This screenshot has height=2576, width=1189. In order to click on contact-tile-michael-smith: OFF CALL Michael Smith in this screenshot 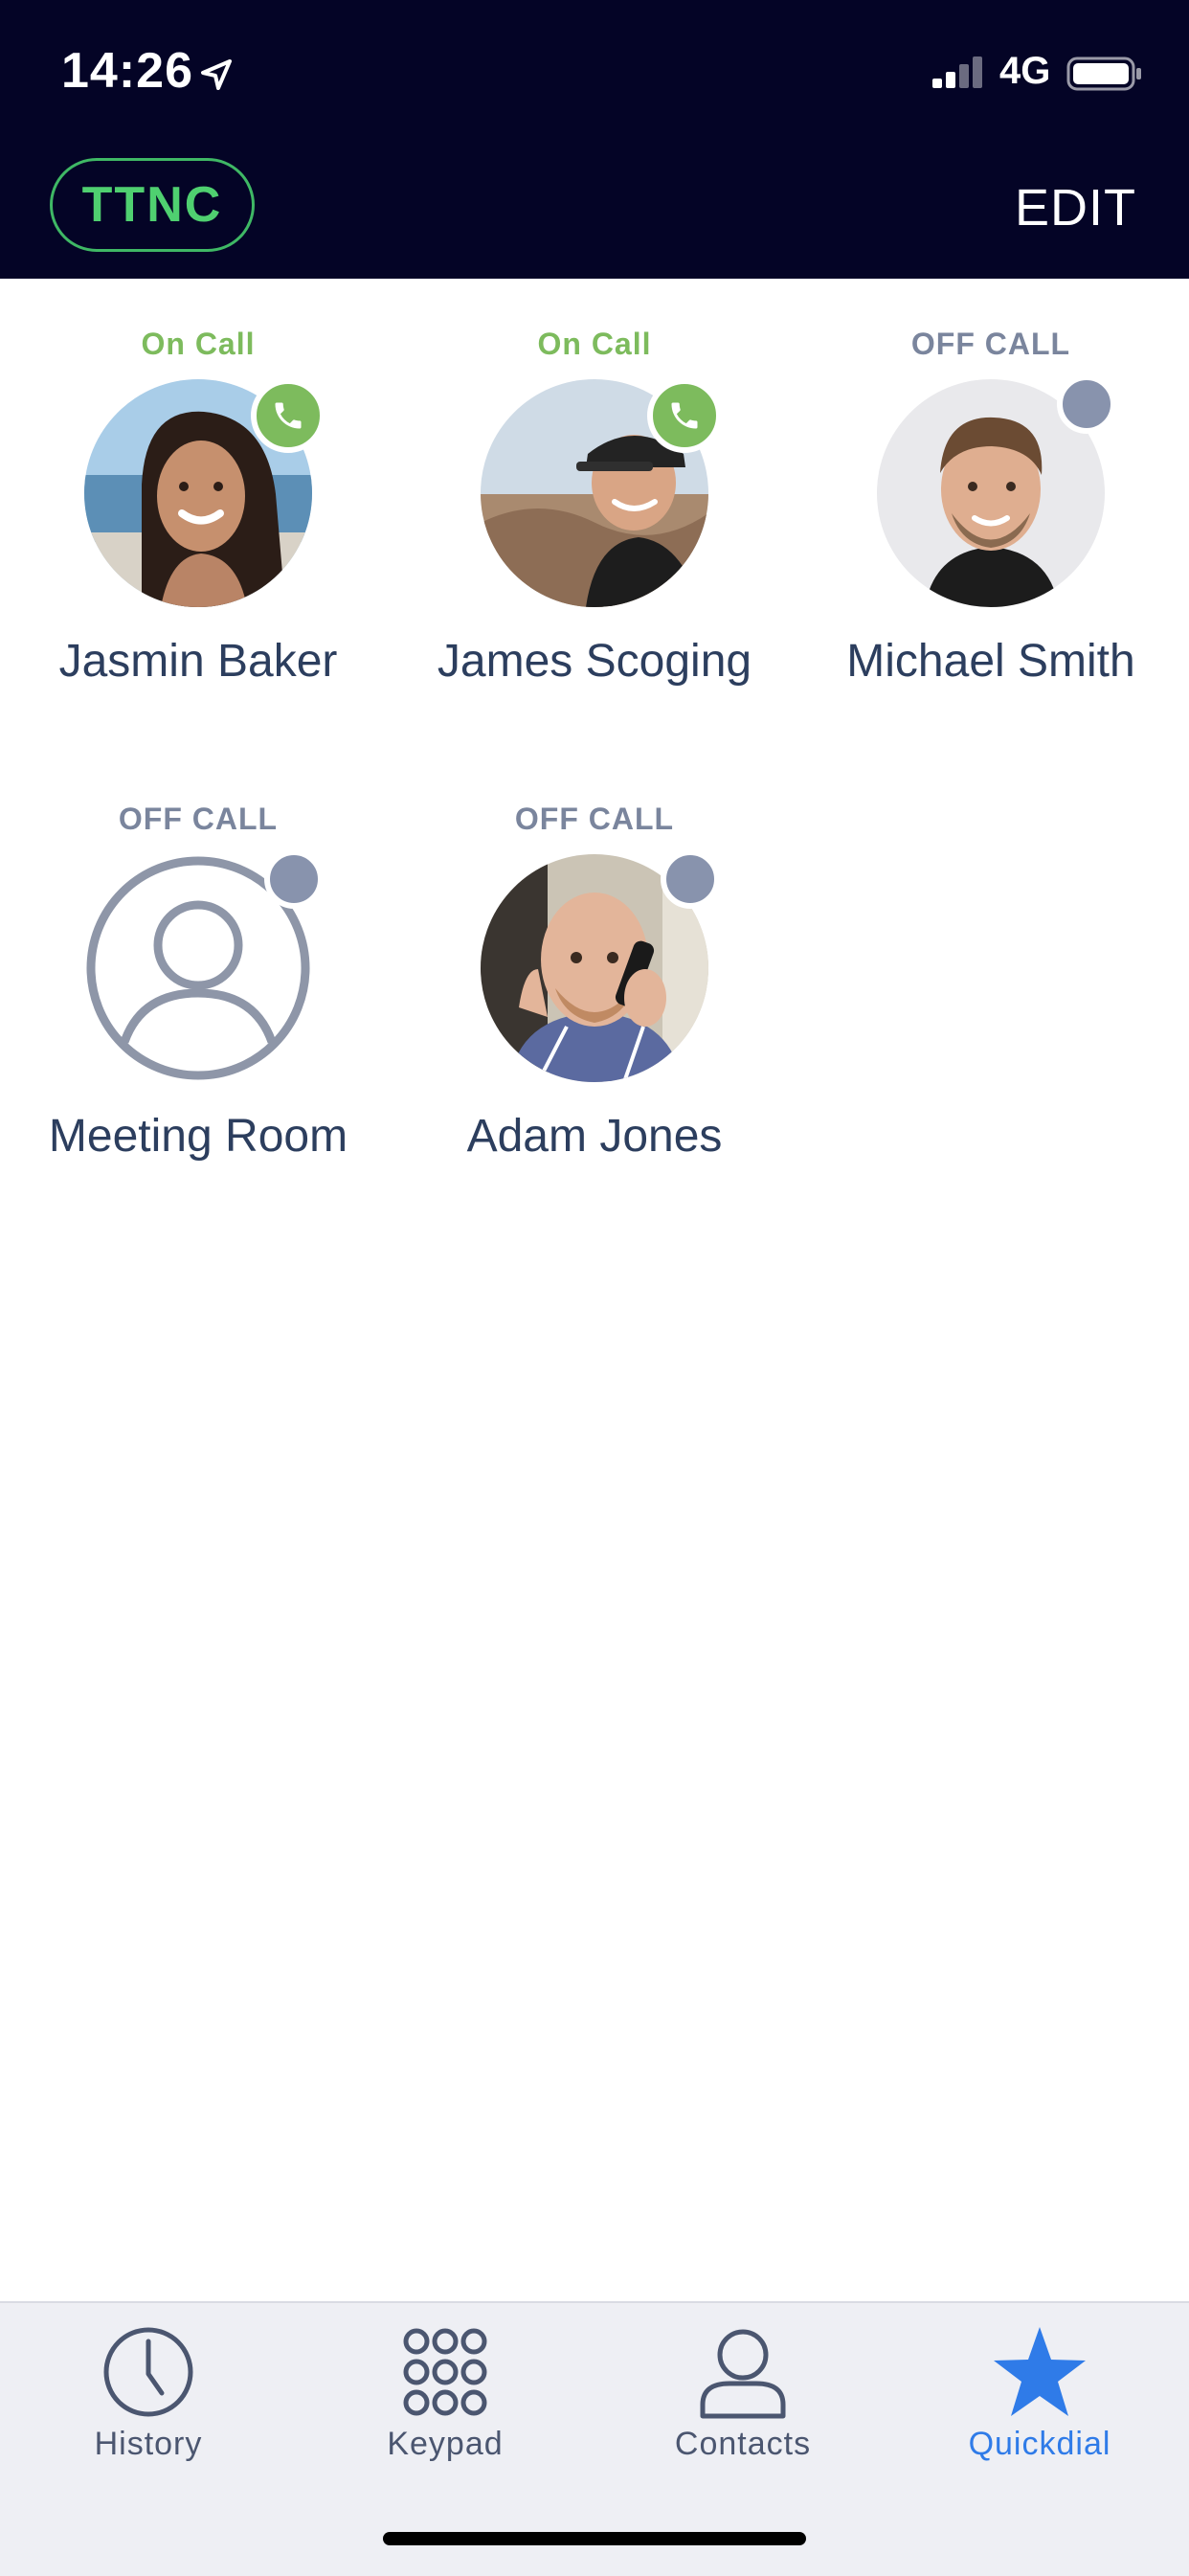, I will do `click(991, 484)`.